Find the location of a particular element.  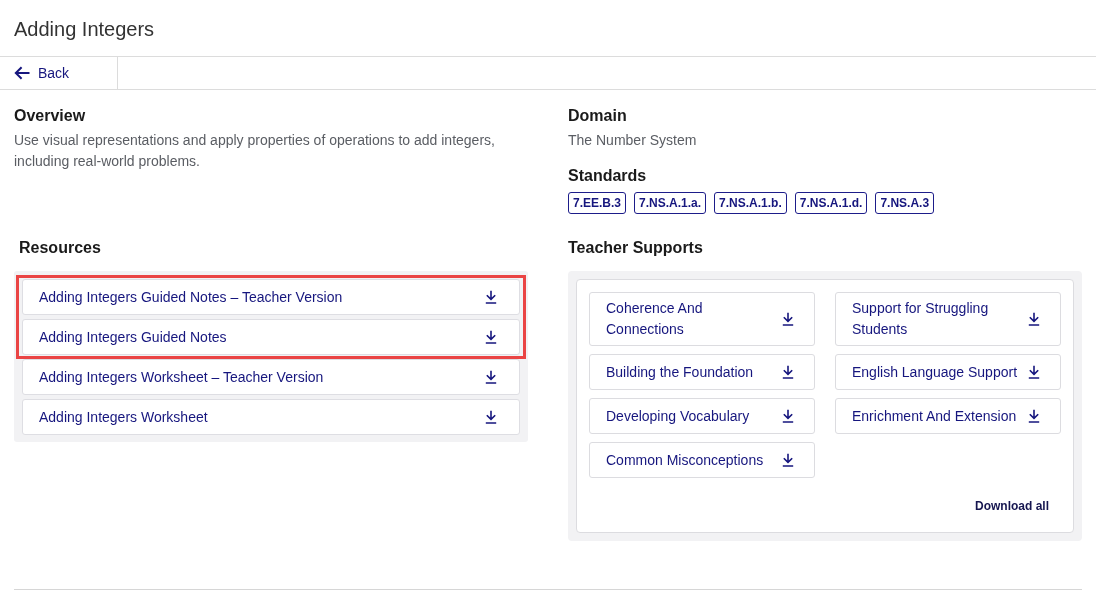

teacher-support-link: Developing Vocabulary is located at coordinates (702, 416).